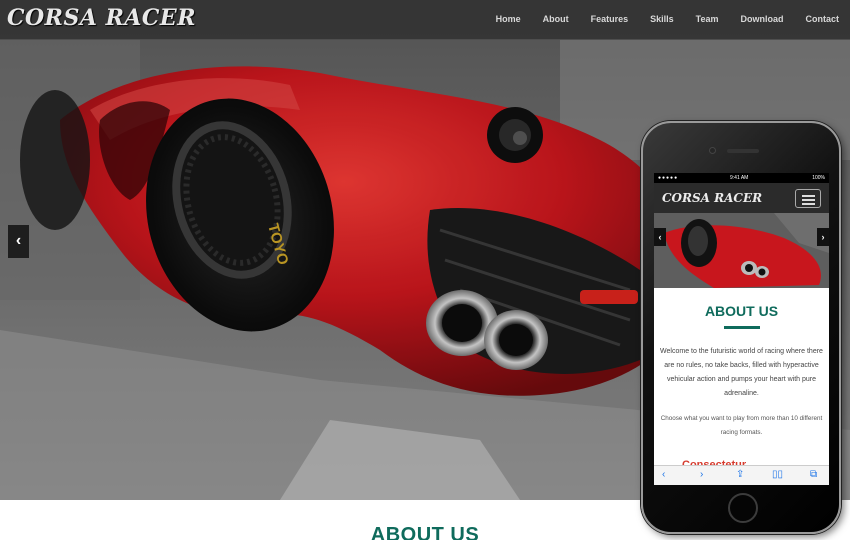  I want to click on carousel-prev-button: ‹, so click(18, 241).